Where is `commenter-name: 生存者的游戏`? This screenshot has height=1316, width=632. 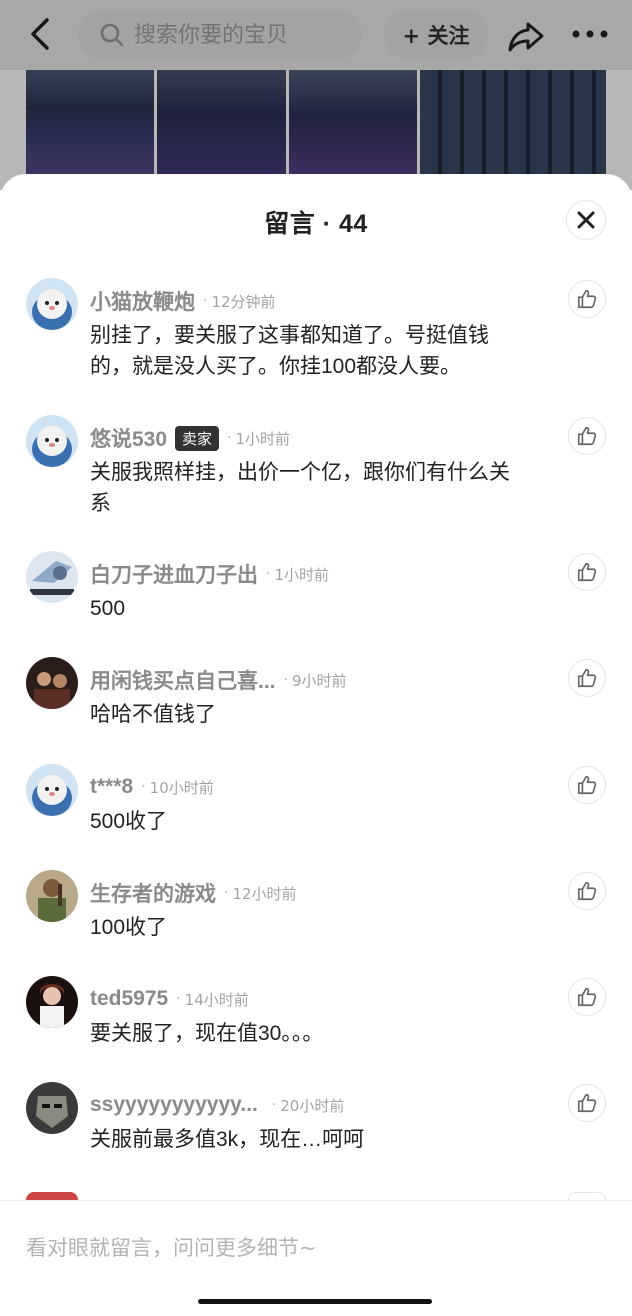
commenter-name: 生存者的游戏 is located at coordinates (153, 893).